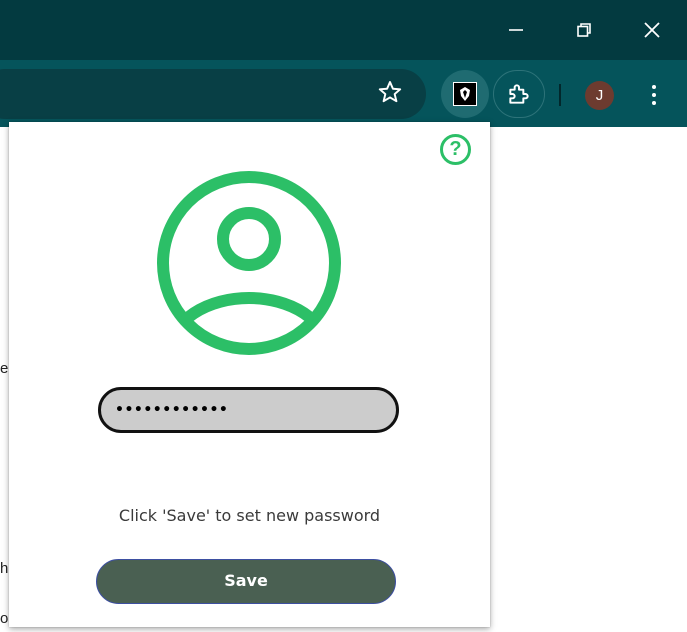 The image size is (687, 632). I want to click on address-bar, so click(213, 94).